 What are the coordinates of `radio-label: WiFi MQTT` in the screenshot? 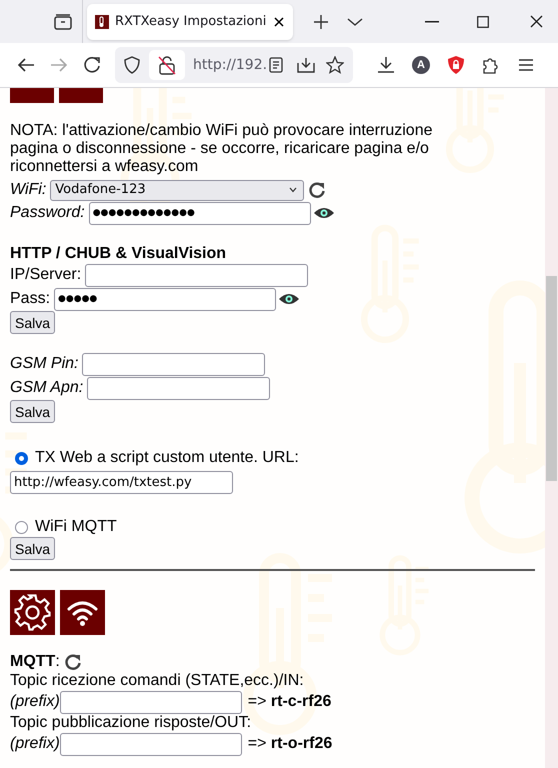 It's located at (76, 527).